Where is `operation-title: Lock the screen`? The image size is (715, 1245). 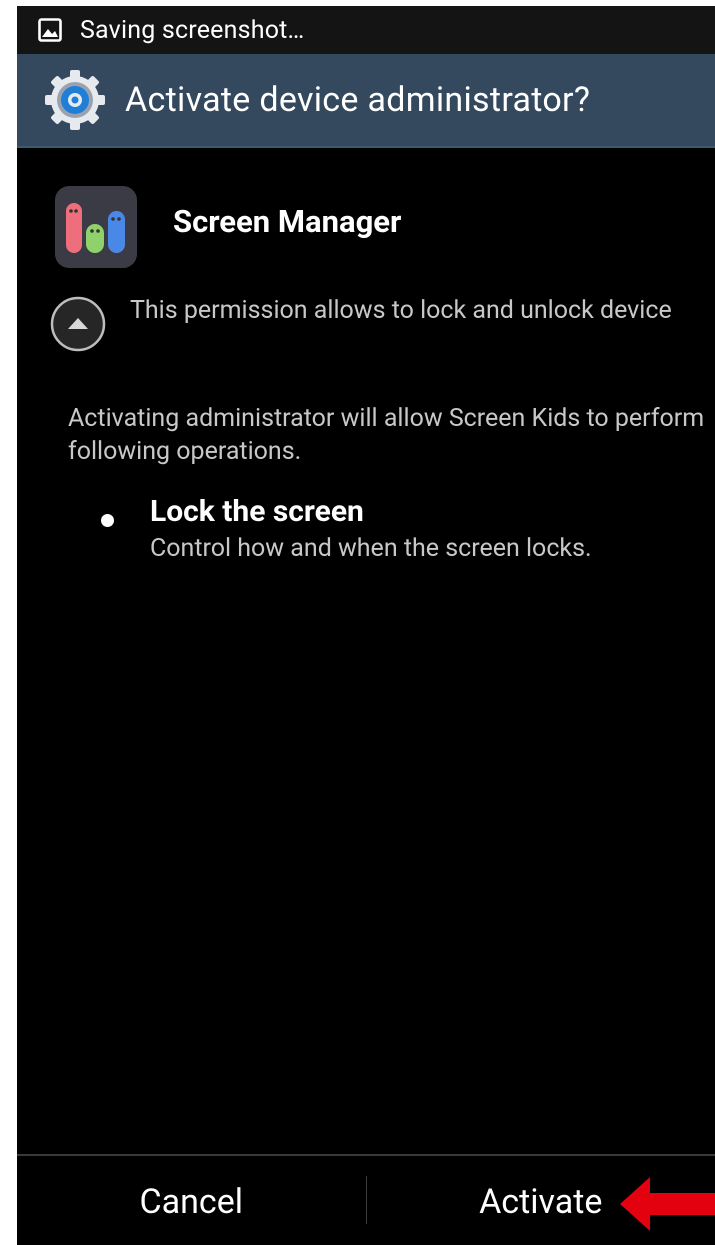 operation-title: Lock the screen is located at coordinates (257, 511).